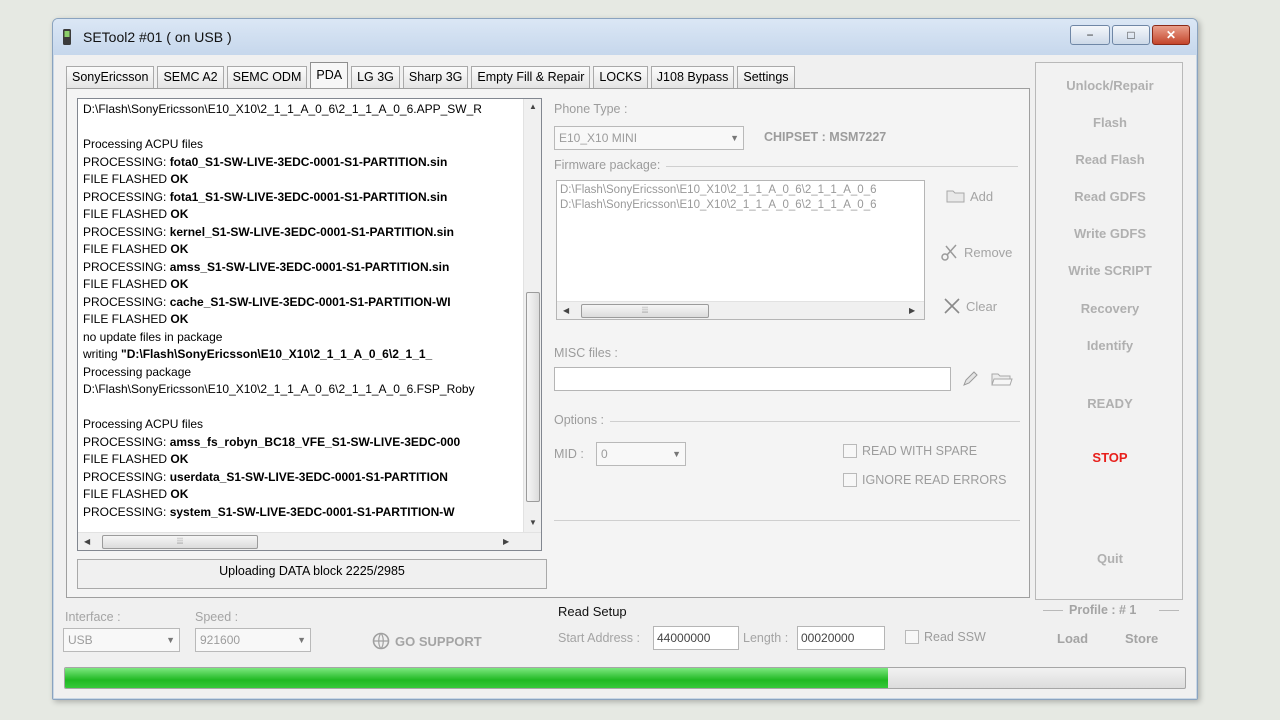  What do you see at coordinates (1110, 85) in the screenshot?
I see `unlock-repair-button: Unlock/Repair` at bounding box center [1110, 85].